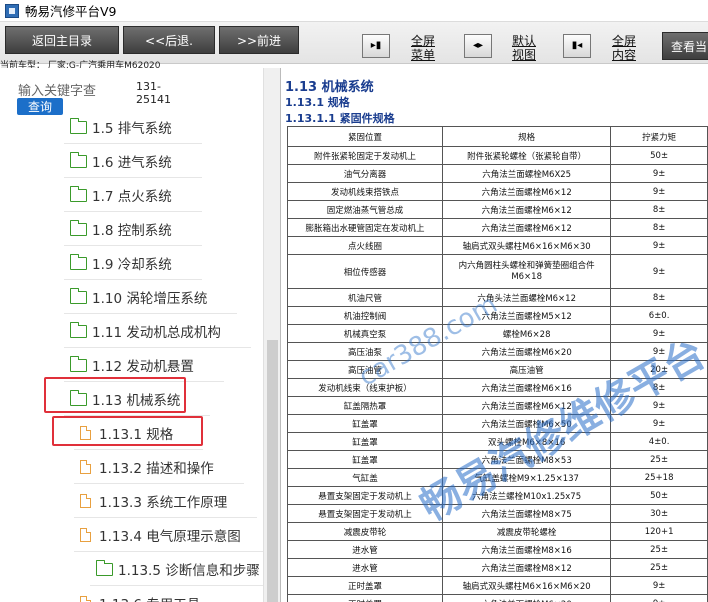  I want to click on table-cell: 膨胀箱出水硬管固定在发动机上, so click(365, 227).